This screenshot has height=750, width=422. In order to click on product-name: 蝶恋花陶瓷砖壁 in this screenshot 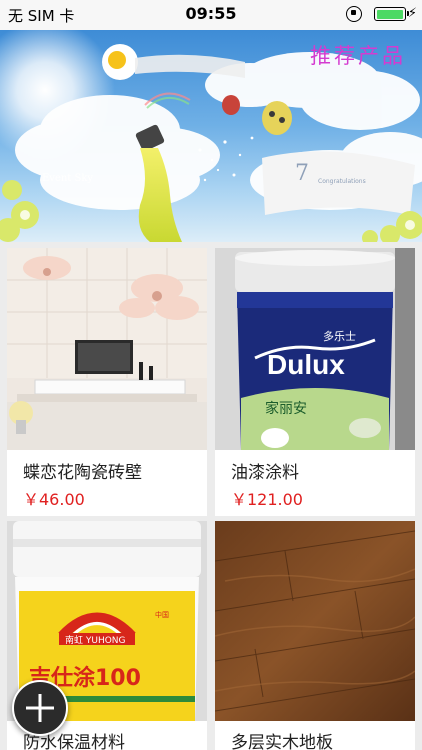, I will do `click(82, 473)`.